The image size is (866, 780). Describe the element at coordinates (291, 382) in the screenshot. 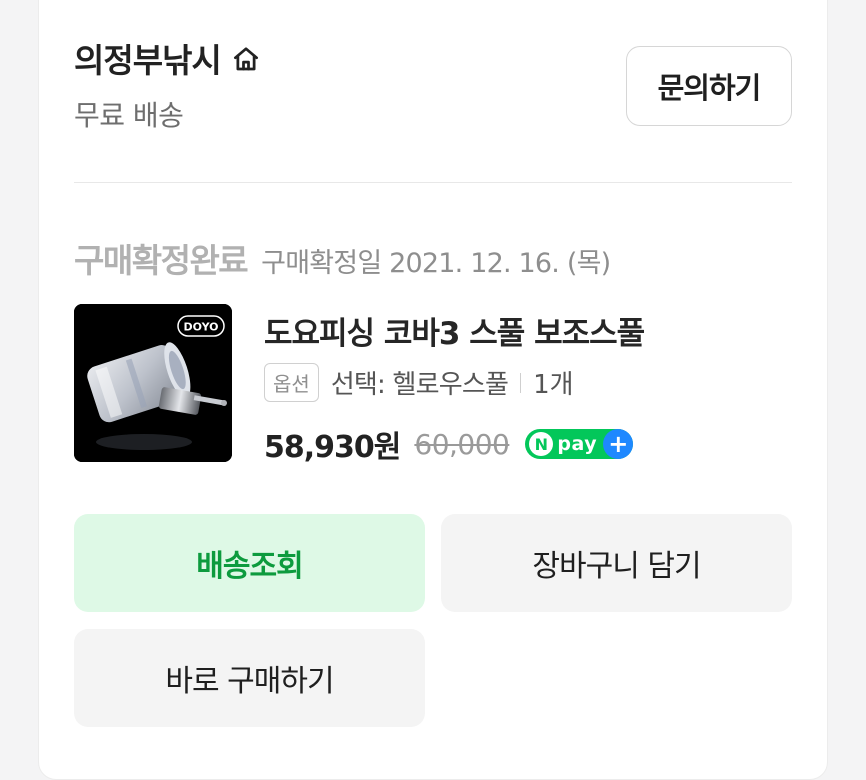

I see `option-badge: 옵션` at that location.